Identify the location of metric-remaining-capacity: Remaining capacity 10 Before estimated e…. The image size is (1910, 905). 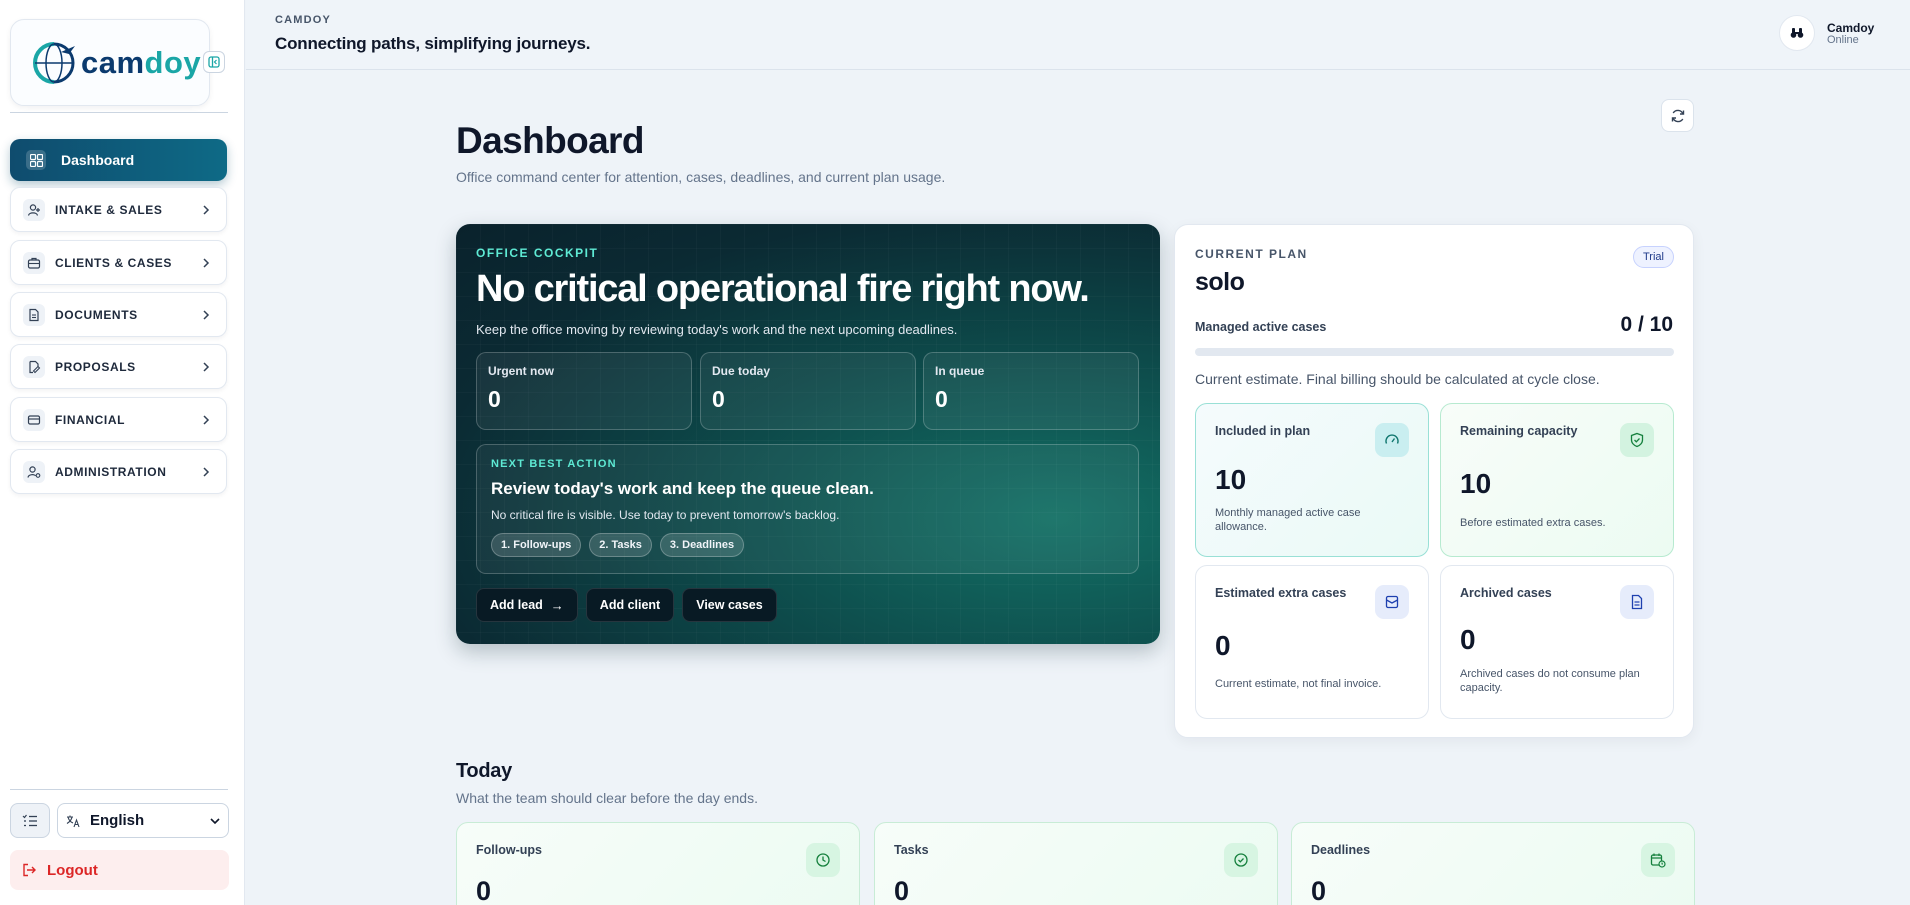
(1557, 480).